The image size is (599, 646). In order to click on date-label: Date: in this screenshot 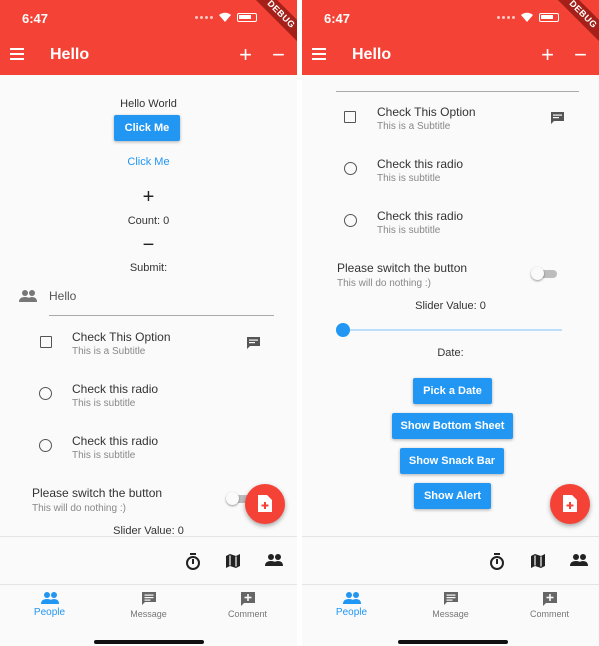, I will do `click(450, 353)`.